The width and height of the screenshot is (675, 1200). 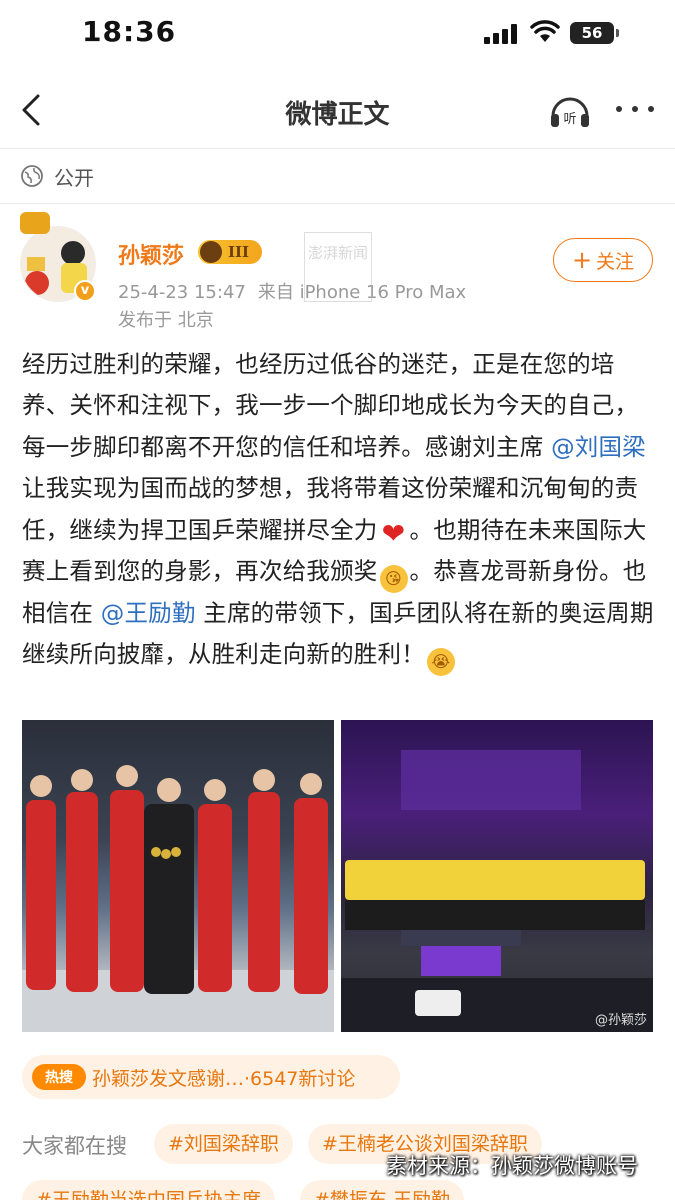 What do you see at coordinates (223, 1144) in the screenshot?
I see `search-chip: #刘国梁辞职` at bounding box center [223, 1144].